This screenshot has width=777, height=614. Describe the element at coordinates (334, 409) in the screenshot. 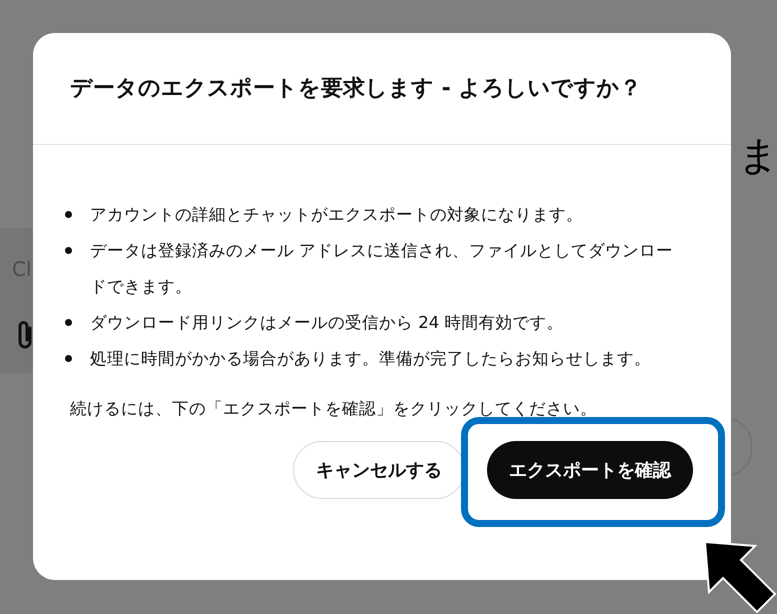

I see `instruction-text: 続けるには、下の「エクスポートを確認」をクリックしてください。` at that location.